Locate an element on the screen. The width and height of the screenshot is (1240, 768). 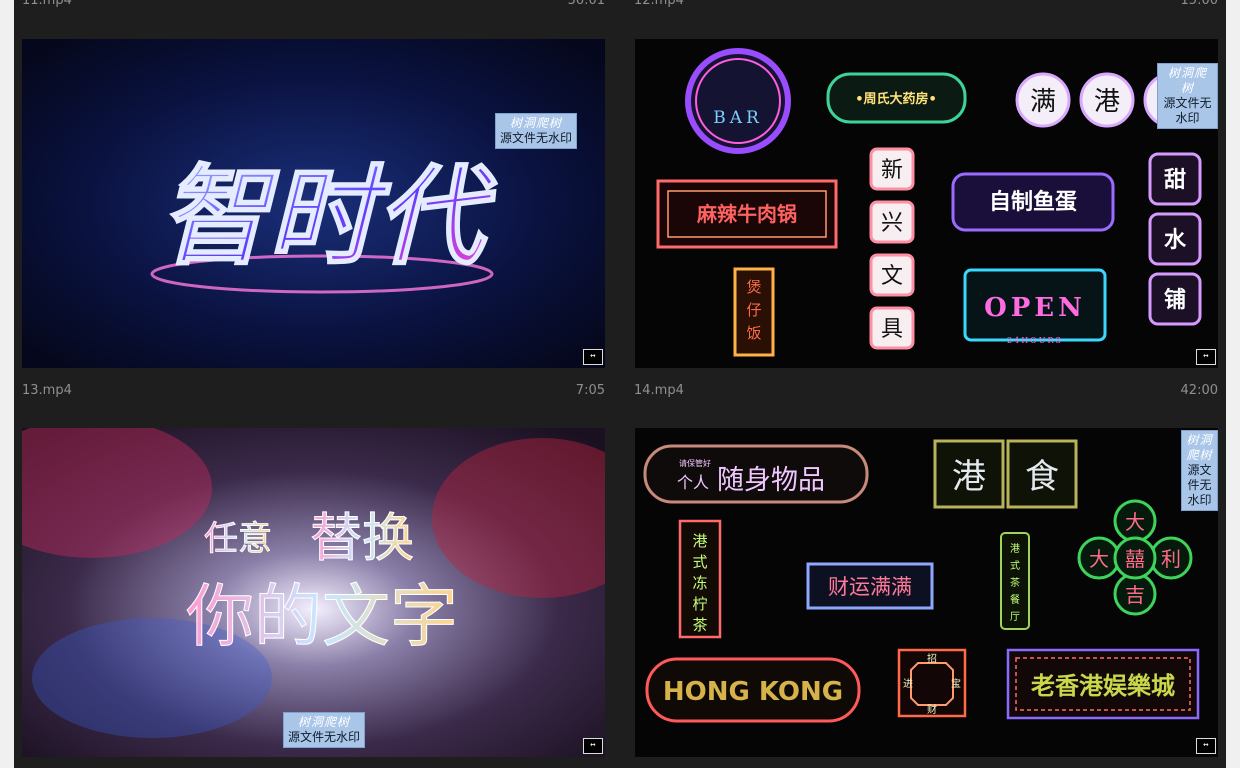
clip-13-line1b: 替换 is located at coordinates (362, 539).